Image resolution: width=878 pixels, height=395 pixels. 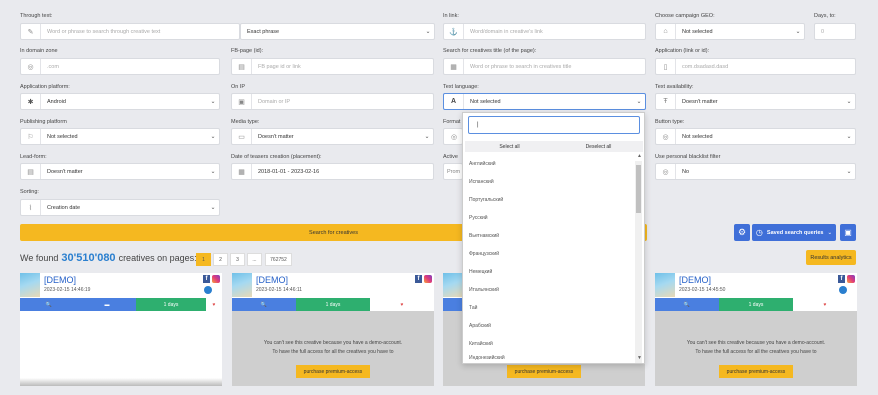 I want to click on language-option: Индонезийский, so click(x=549, y=359).